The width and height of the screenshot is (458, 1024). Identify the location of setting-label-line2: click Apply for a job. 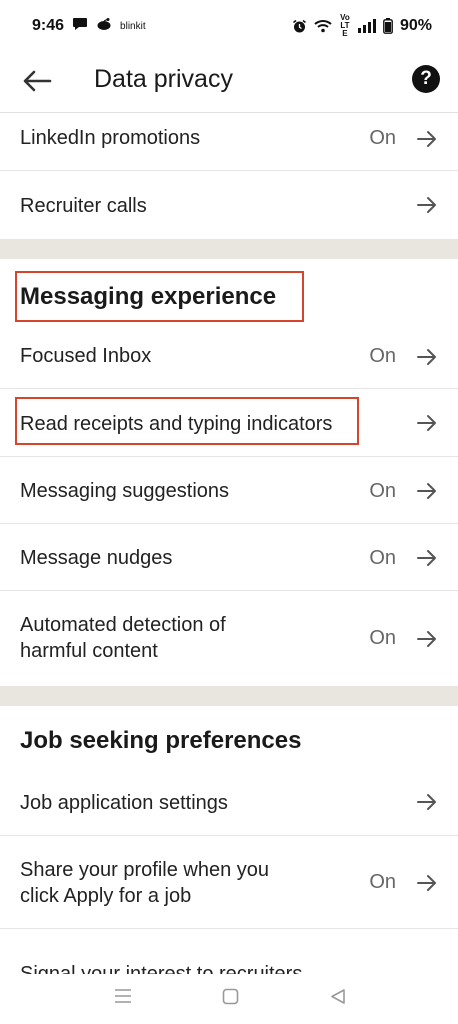
(106, 896).